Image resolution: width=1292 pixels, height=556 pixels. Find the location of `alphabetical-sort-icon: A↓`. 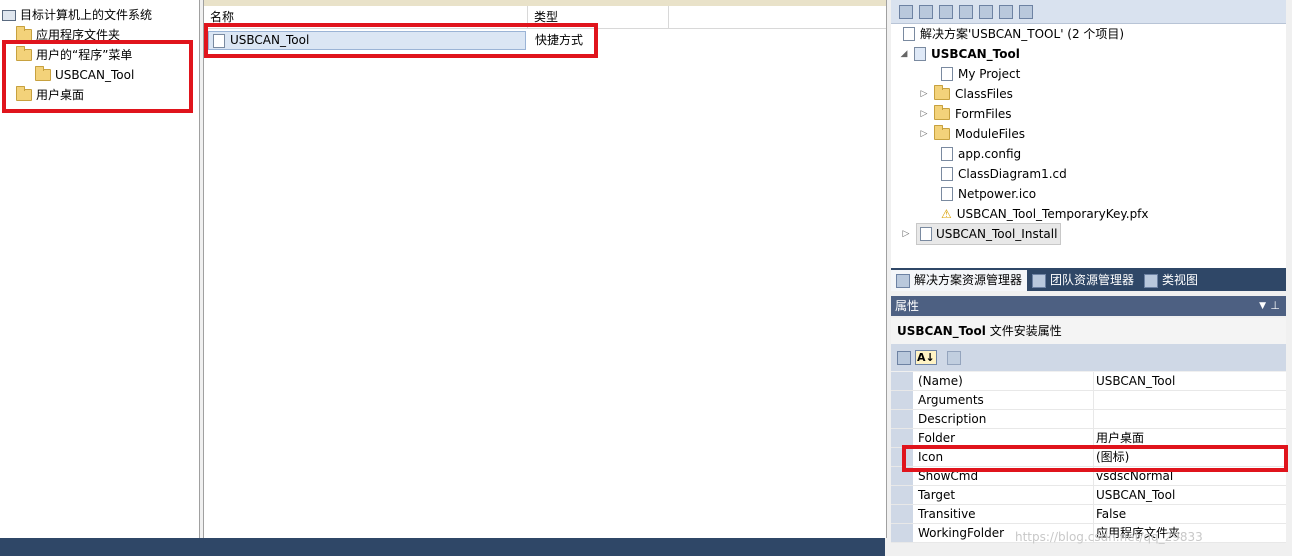

alphabetical-sort-icon: A↓ is located at coordinates (926, 357).